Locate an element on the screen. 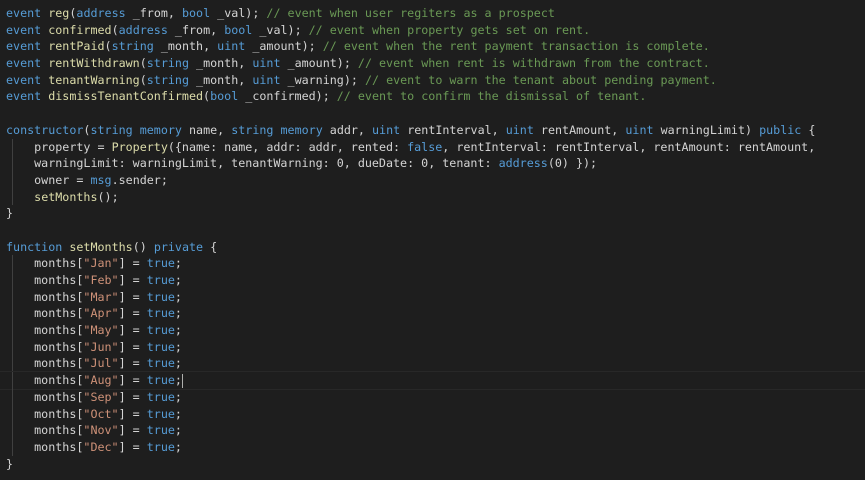 This screenshot has height=480, width=865. code-token: reg is located at coordinates (59, 13).